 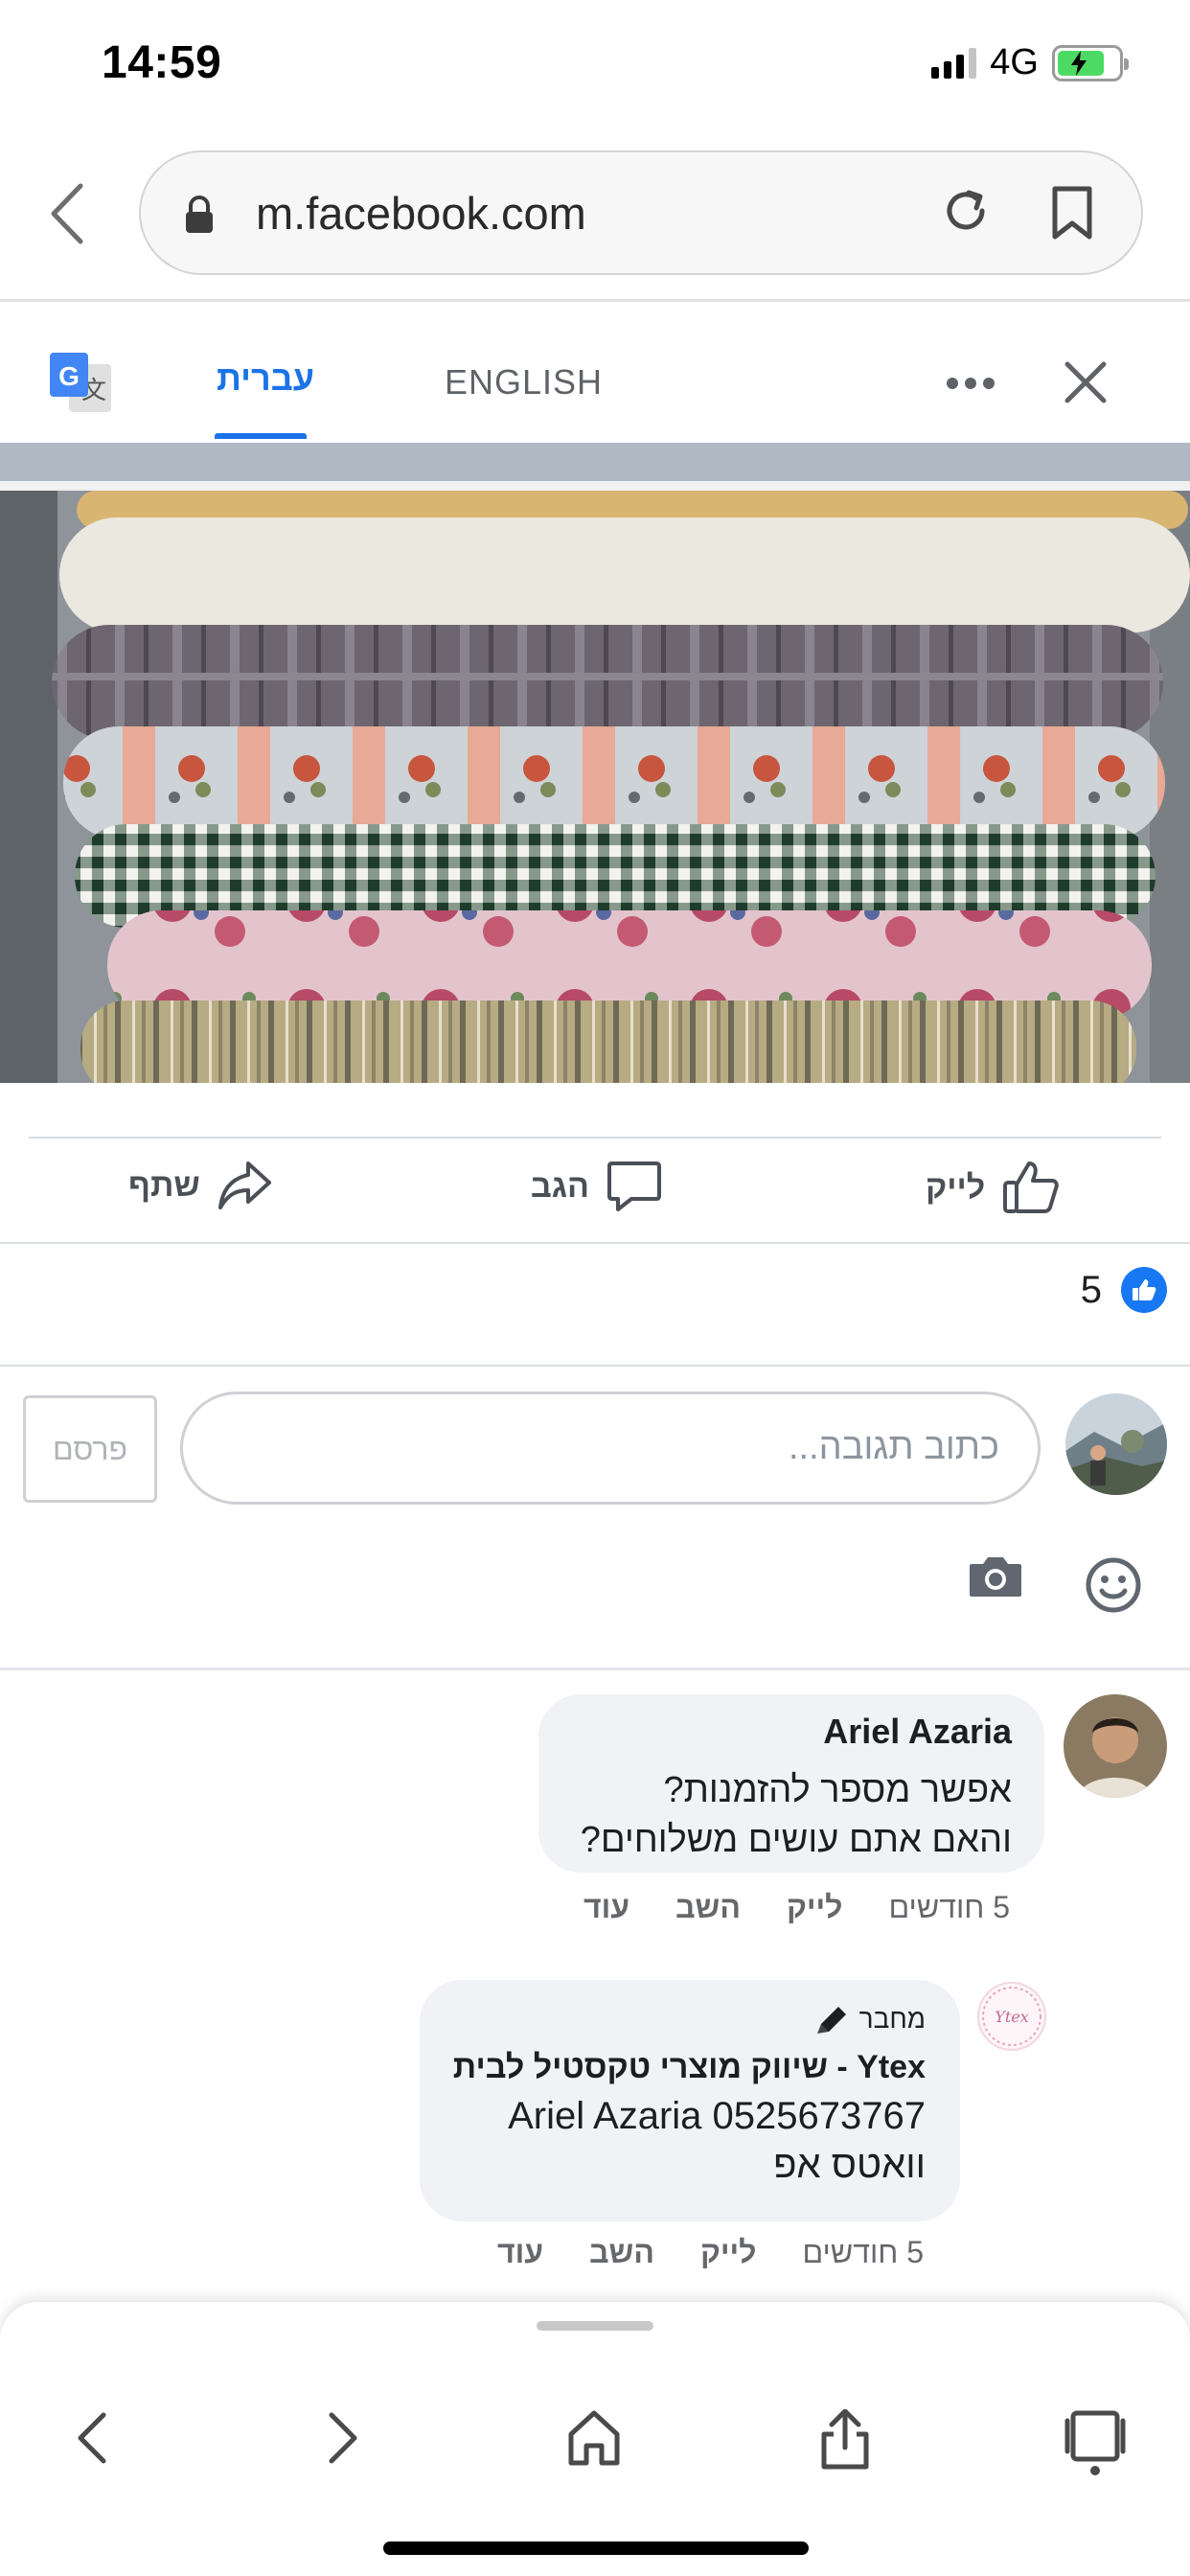 I want to click on svg-text: Ytex, so click(x=1012, y=2017).